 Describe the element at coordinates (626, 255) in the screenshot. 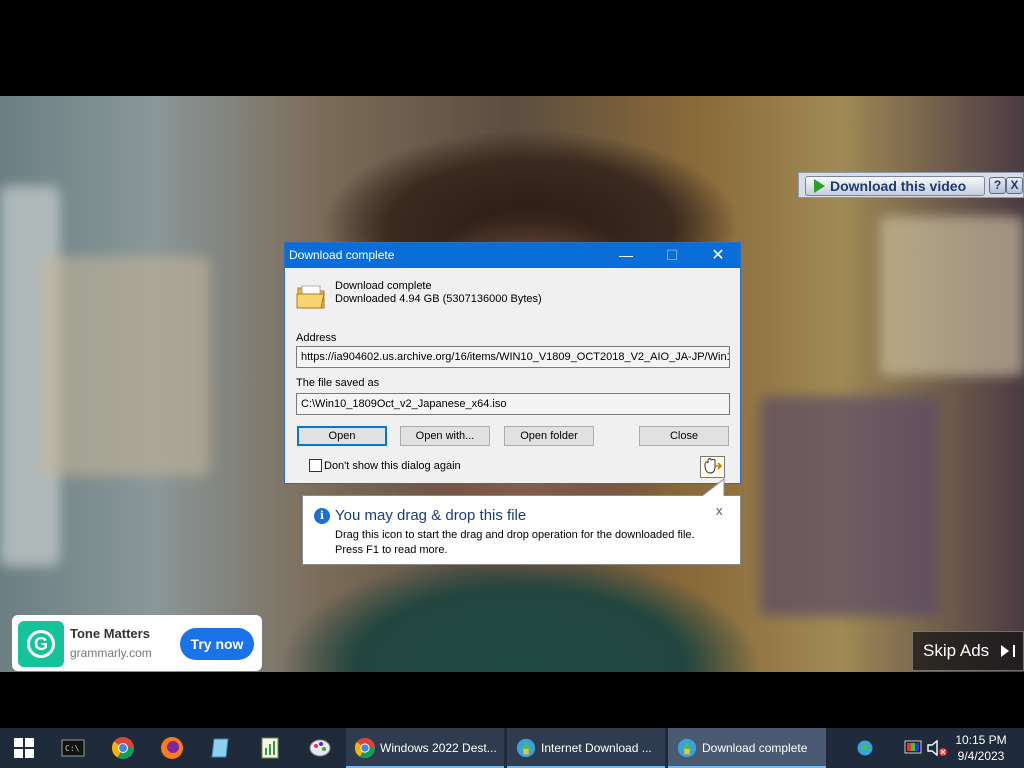

I see `minimize-button: —` at that location.